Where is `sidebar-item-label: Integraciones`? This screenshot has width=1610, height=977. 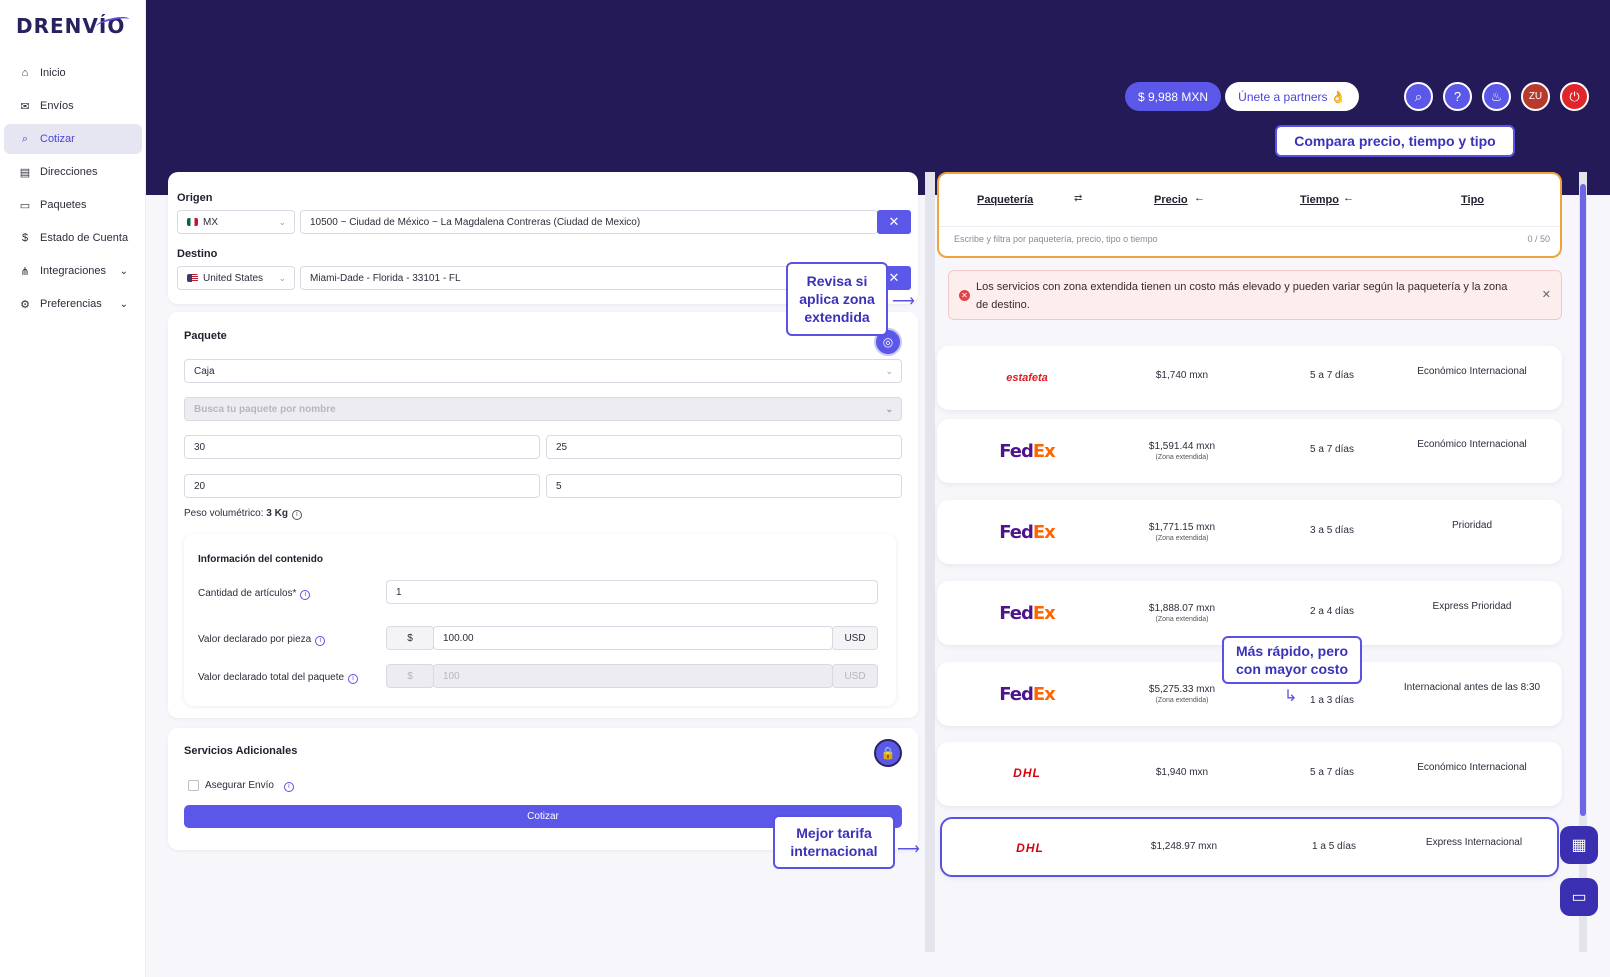 sidebar-item-label: Integraciones is located at coordinates (73, 271).